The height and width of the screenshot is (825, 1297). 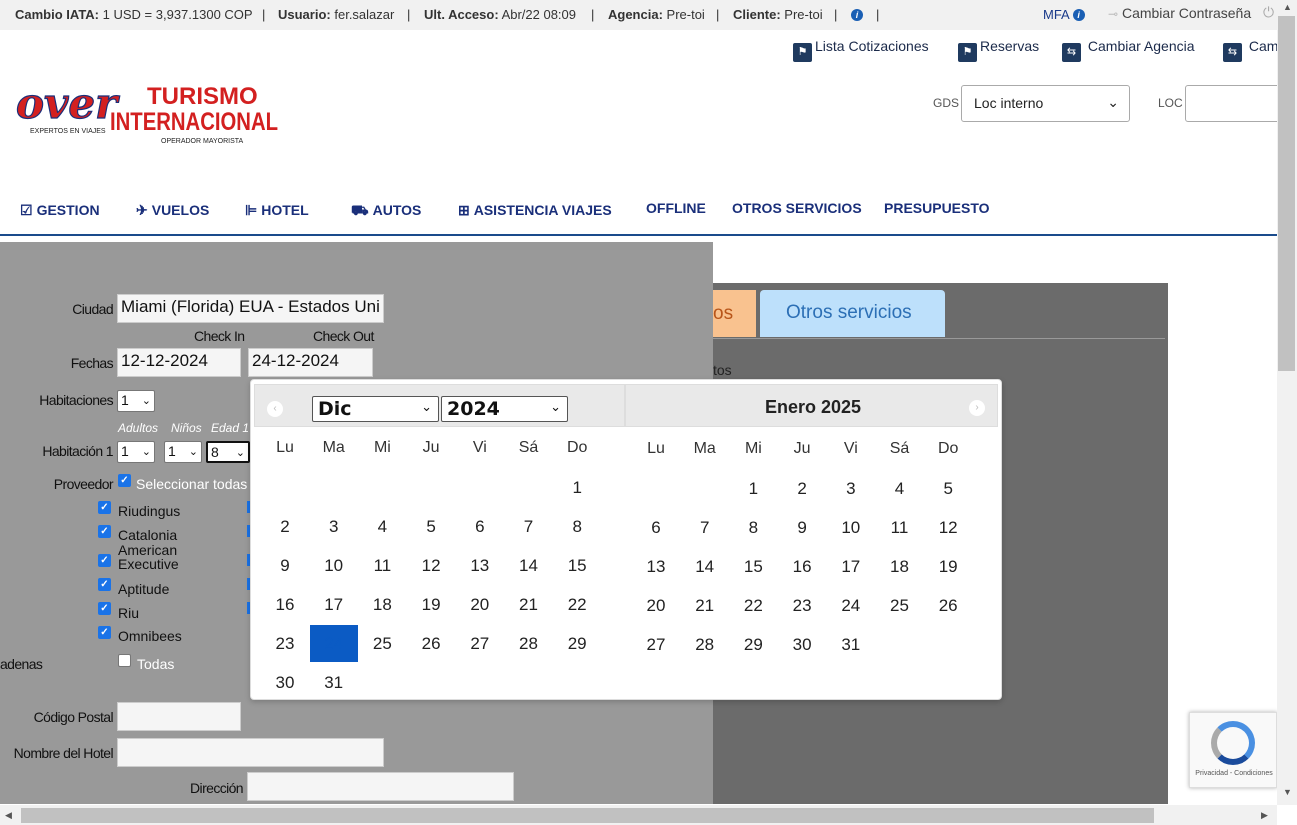 What do you see at coordinates (250, 752) in the screenshot?
I see `nombre-hotel-input` at bounding box center [250, 752].